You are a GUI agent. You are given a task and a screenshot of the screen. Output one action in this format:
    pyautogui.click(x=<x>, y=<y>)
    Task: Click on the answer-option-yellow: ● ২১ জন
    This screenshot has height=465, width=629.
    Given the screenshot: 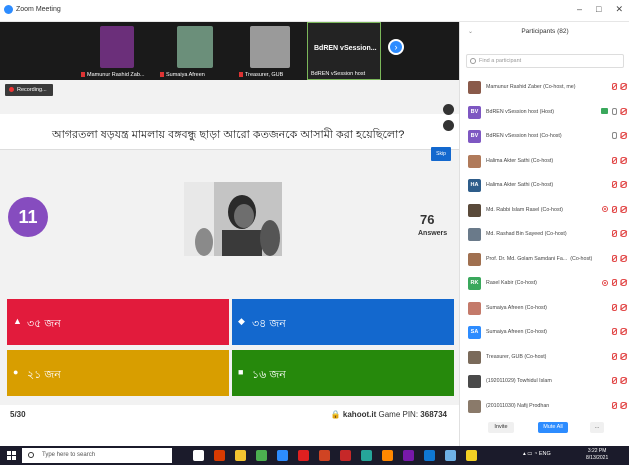 What is the action you would take?
    pyautogui.click(x=118, y=373)
    